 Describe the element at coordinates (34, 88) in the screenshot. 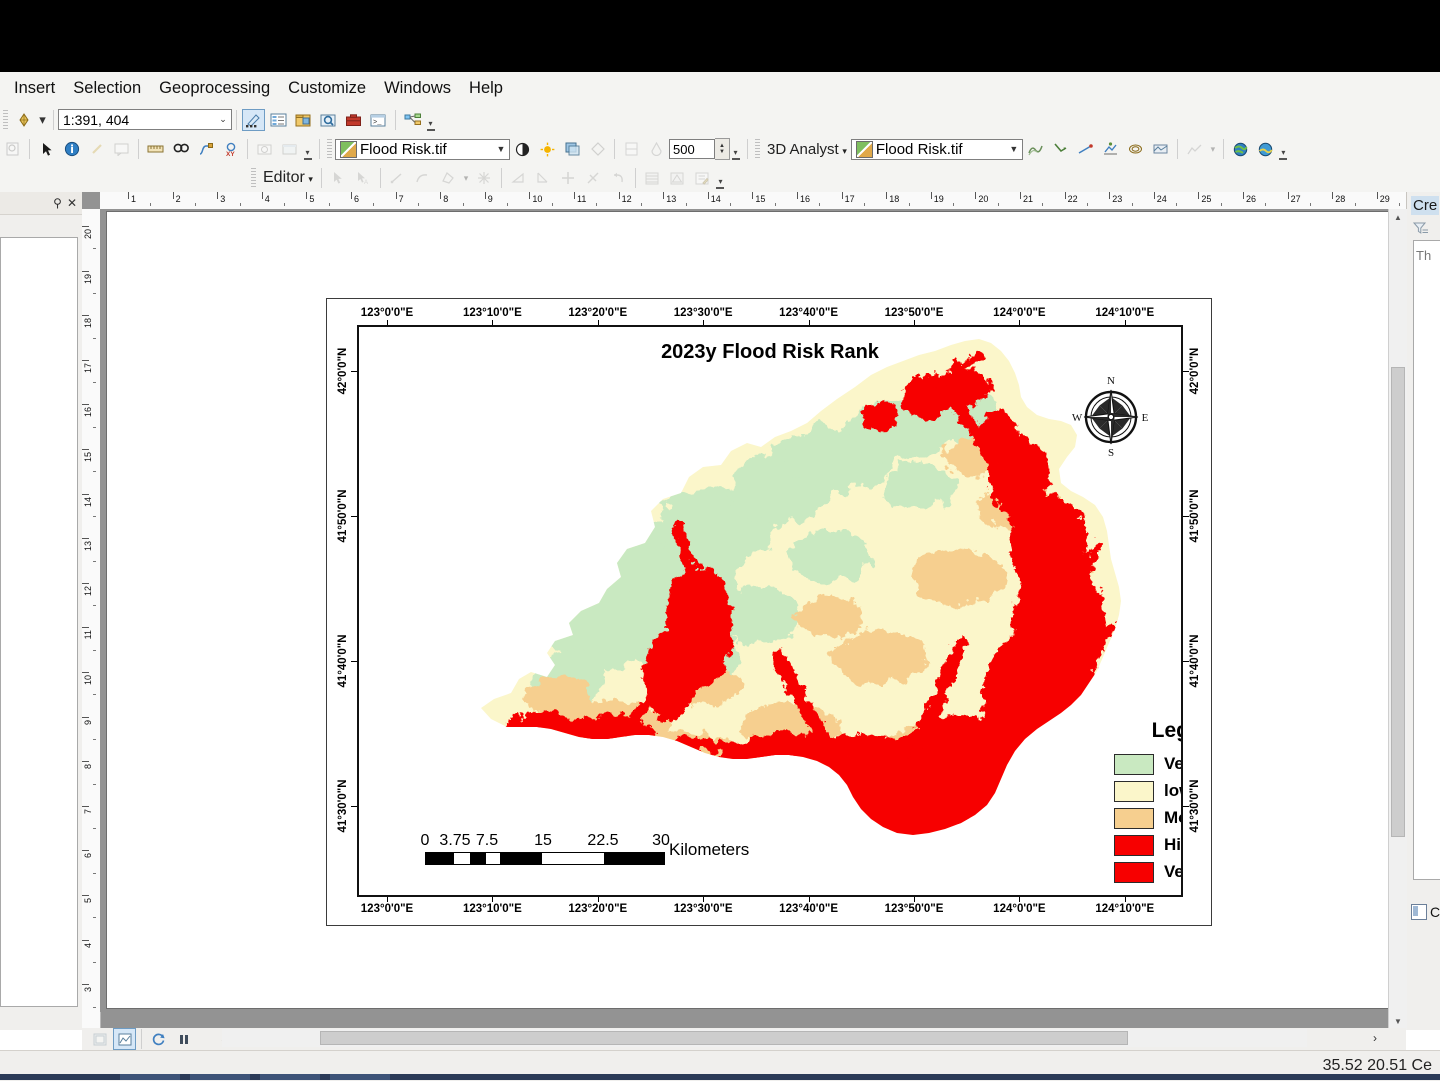

I see `menu-item-insert: Insert` at that location.